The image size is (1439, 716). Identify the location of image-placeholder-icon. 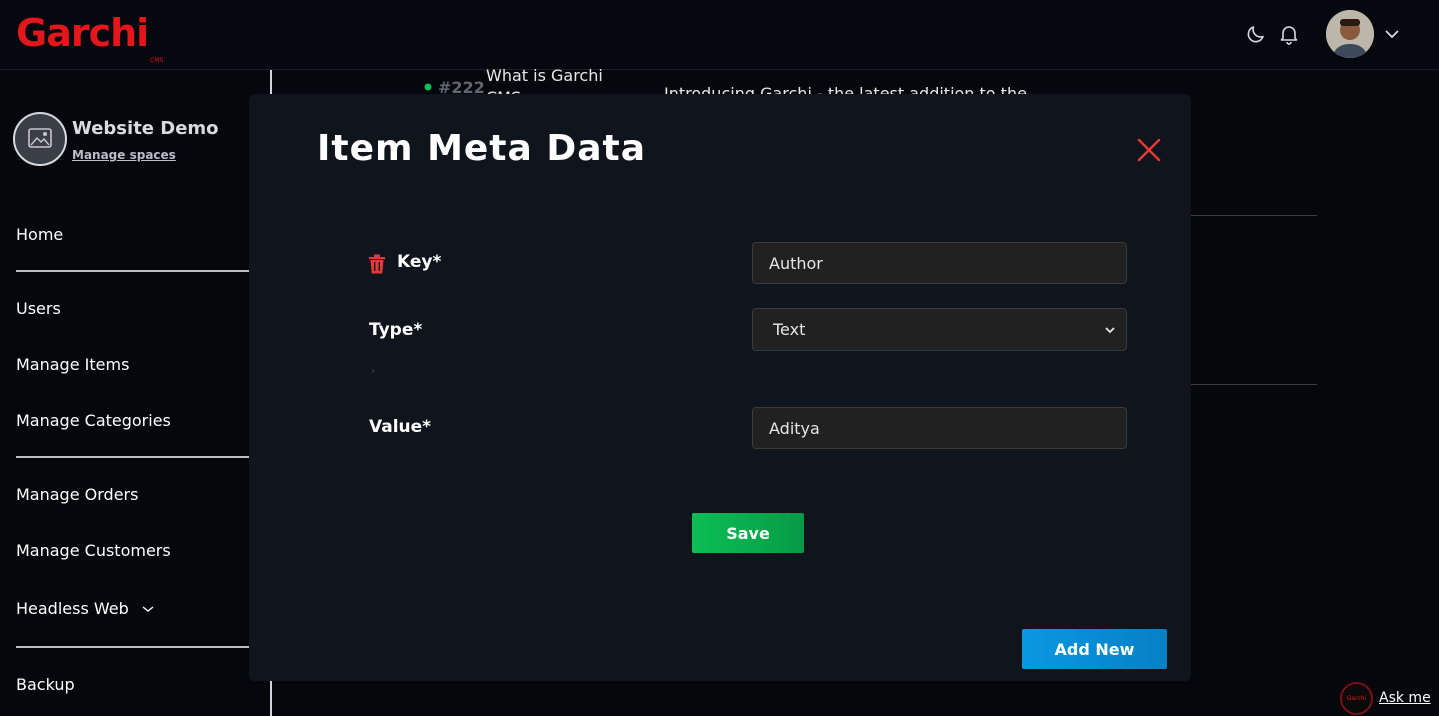
(40, 138).